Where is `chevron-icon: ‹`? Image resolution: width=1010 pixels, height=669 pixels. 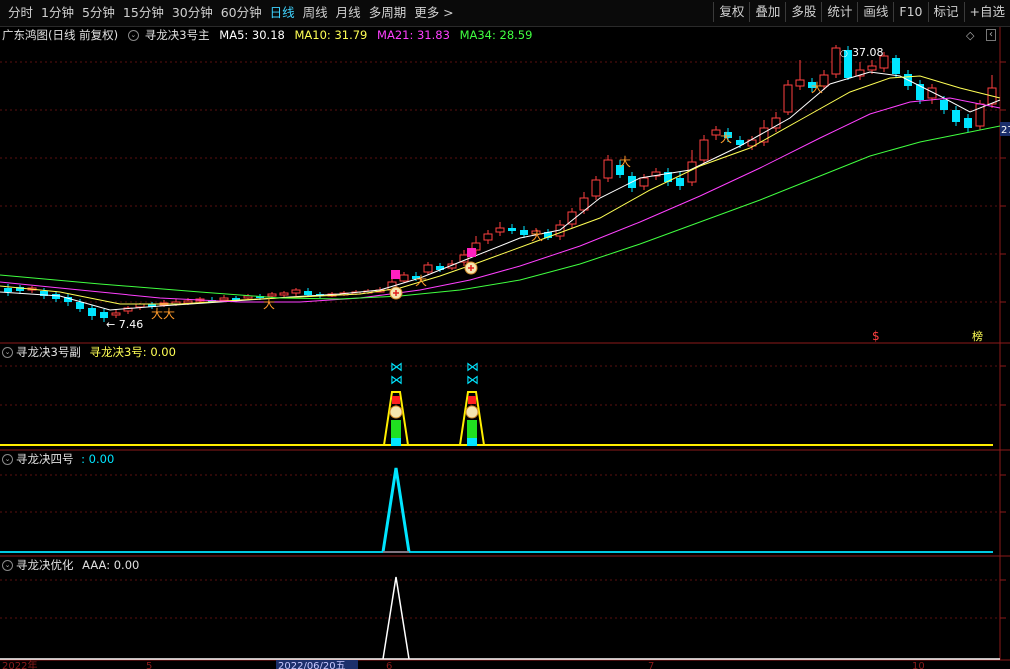 chevron-icon: ‹ is located at coordinates (991, 35).